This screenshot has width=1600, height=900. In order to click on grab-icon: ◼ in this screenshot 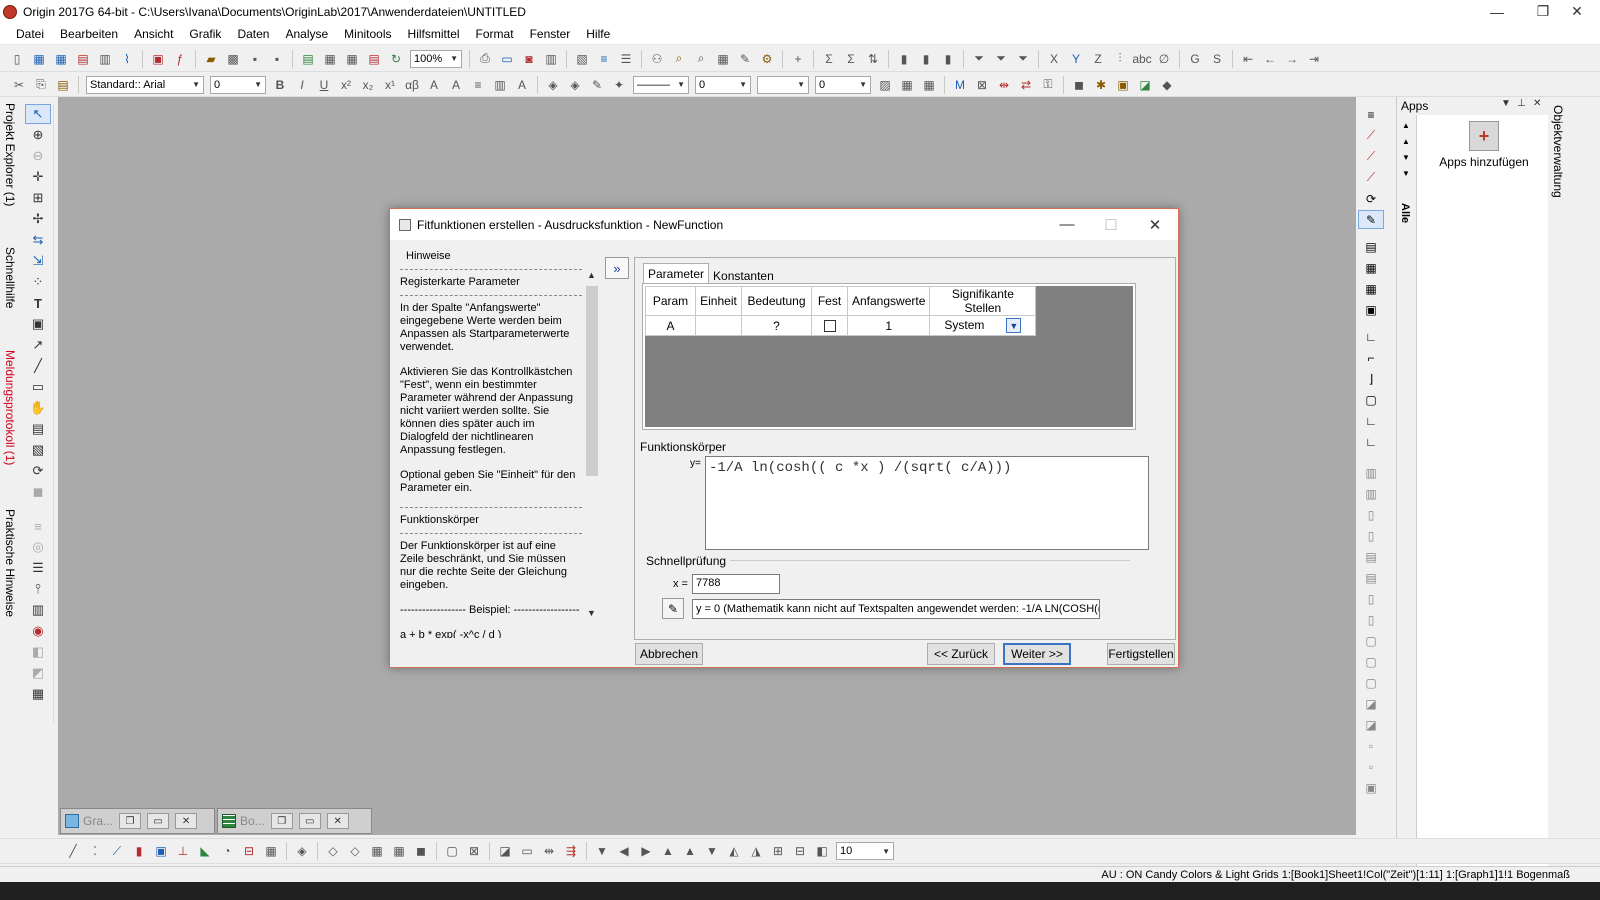, I will do `click(38, 492)`.